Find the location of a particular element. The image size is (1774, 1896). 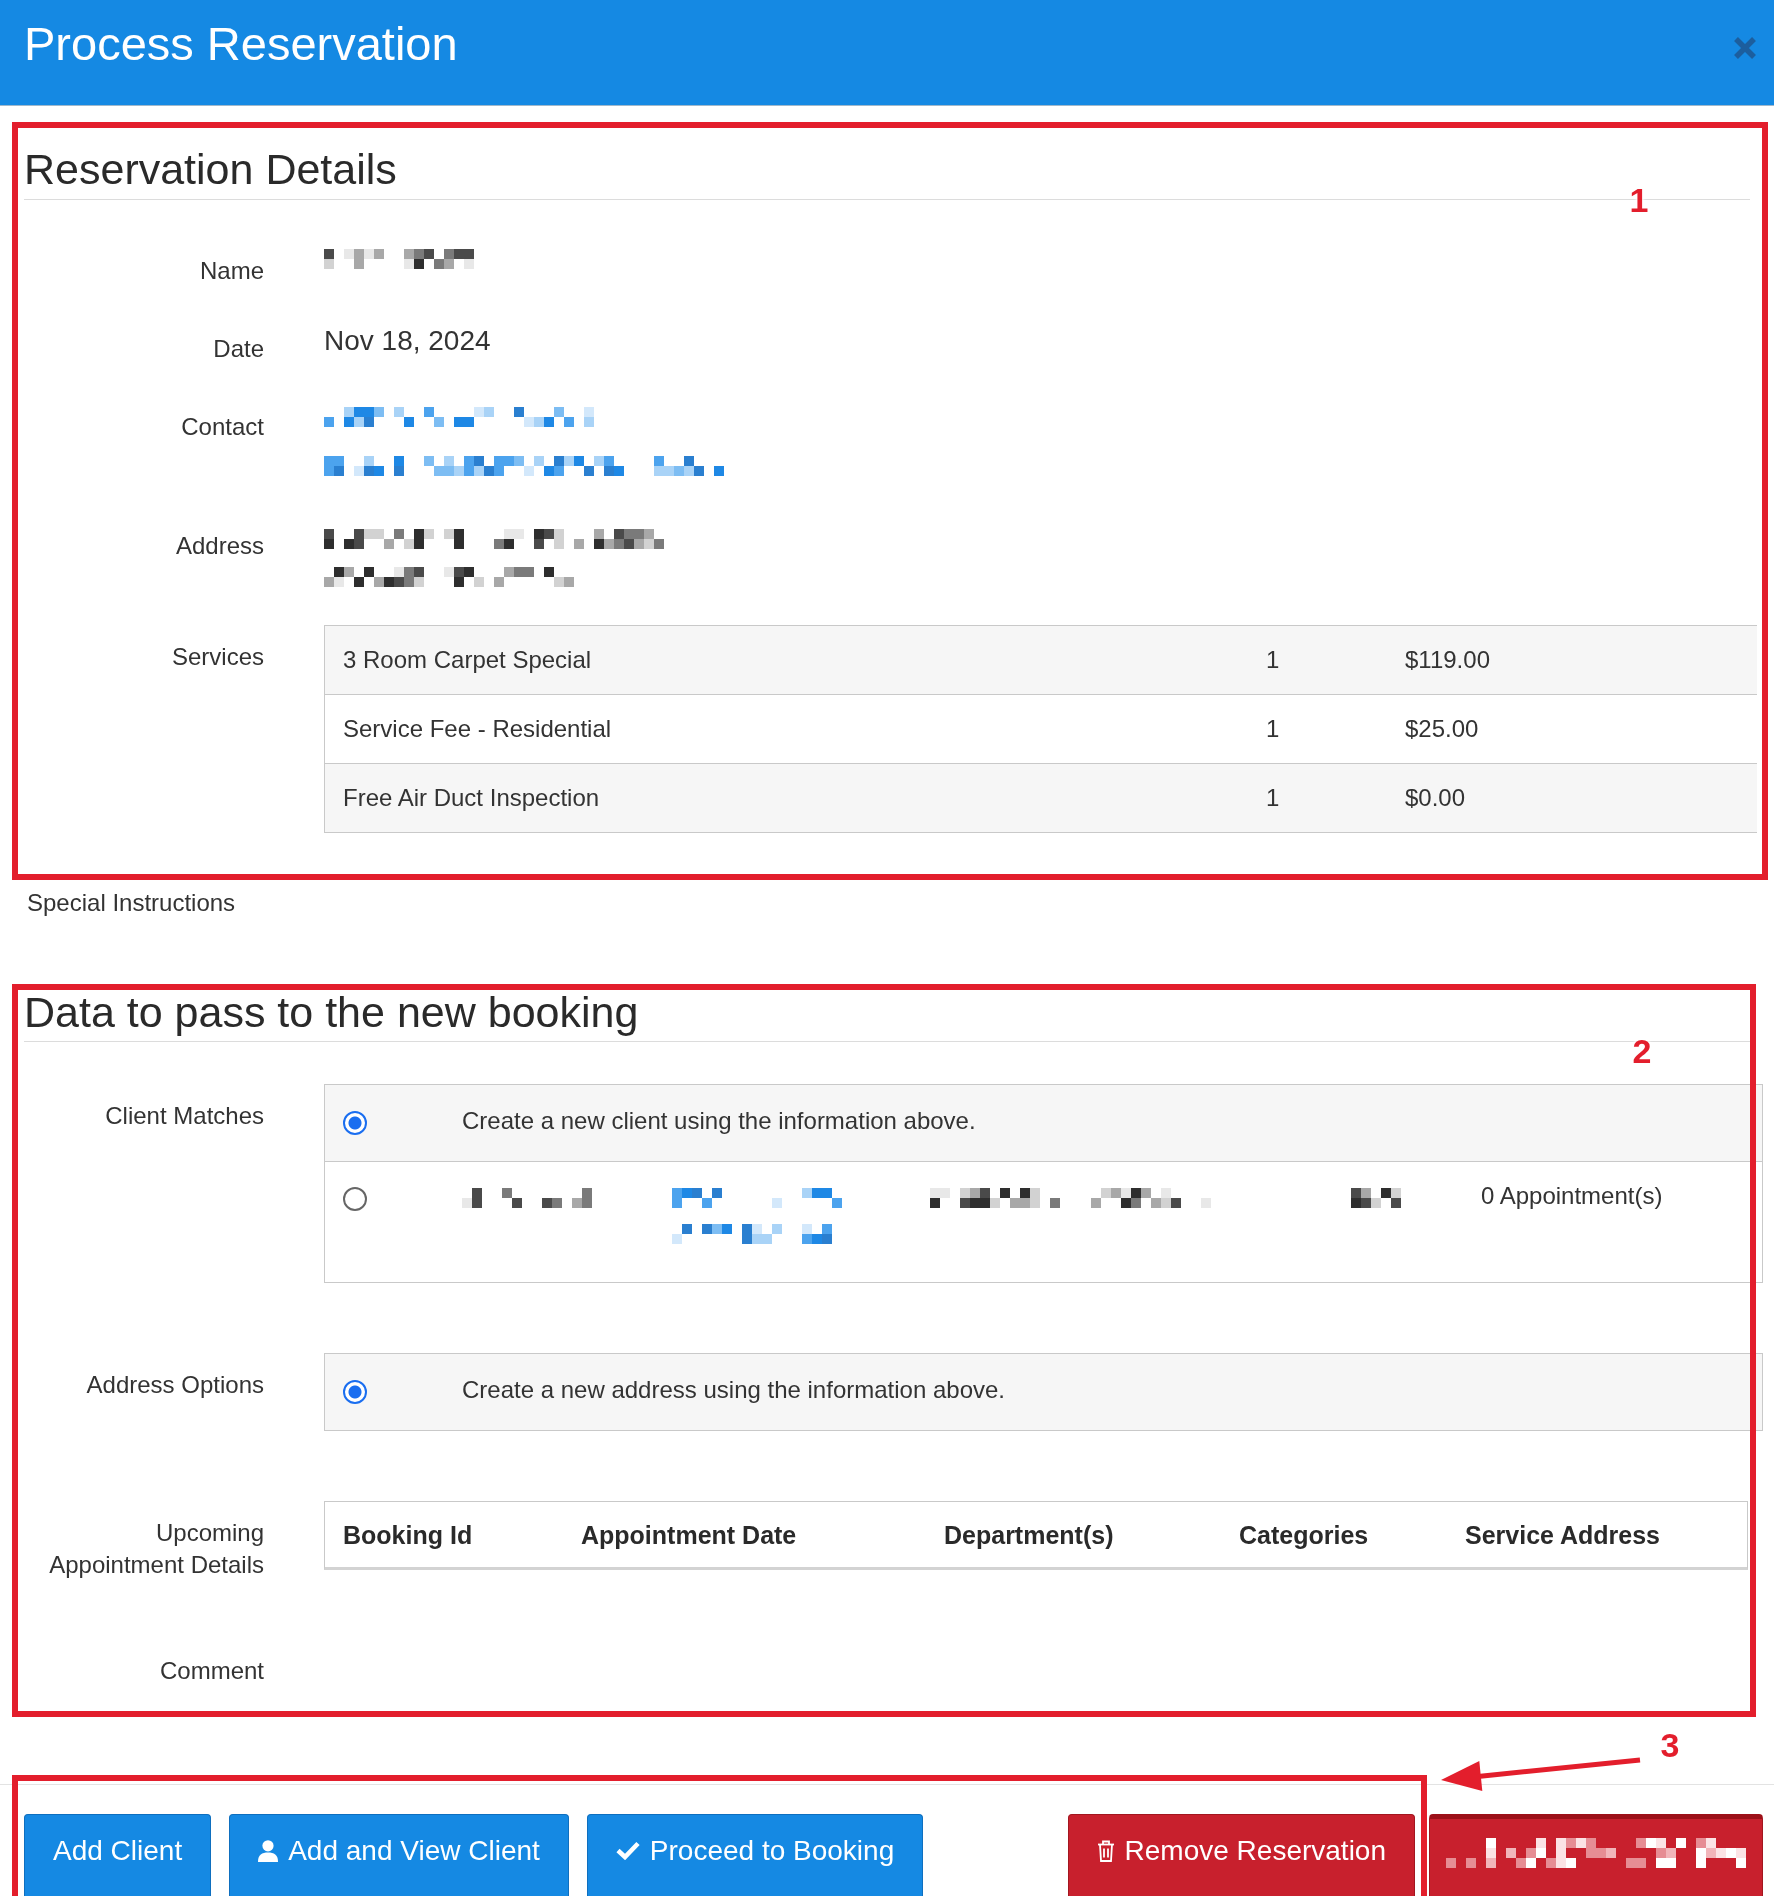

table-cell-text: Free Air Duct Inspection is located at coordinates (471, 798).